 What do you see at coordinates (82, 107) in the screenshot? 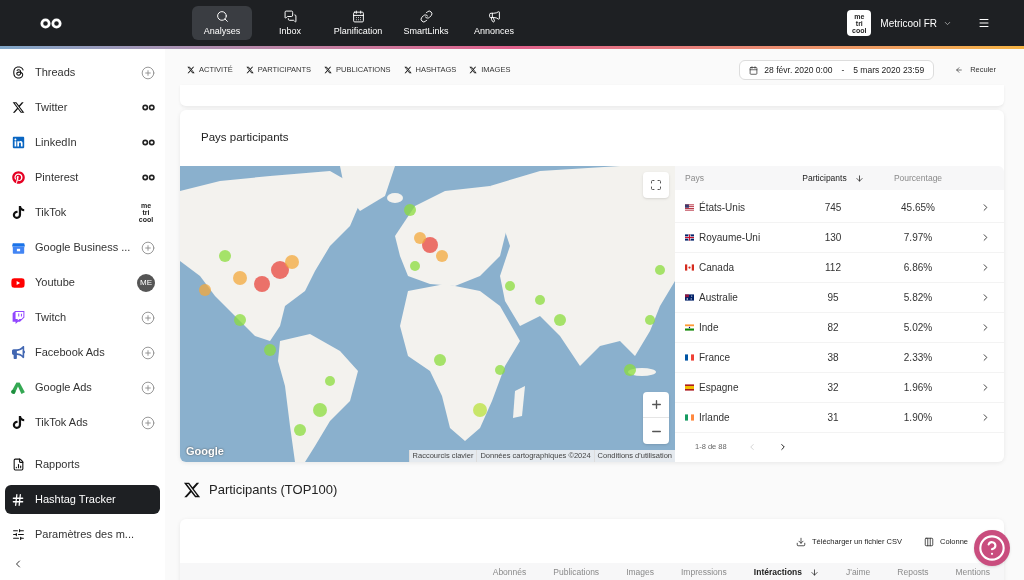
I see `sidebar-item: Twitter` at bounding box center [82, 107].